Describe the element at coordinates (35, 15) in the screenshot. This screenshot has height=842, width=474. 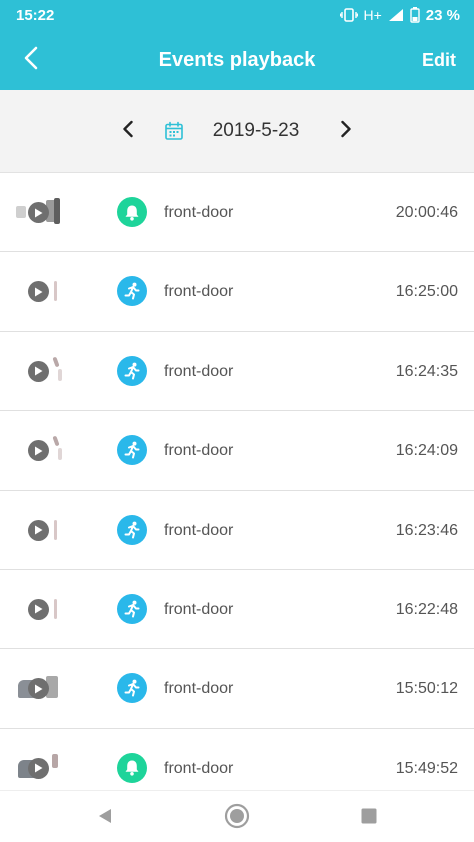
I see `status-time: 15:22` at that location.